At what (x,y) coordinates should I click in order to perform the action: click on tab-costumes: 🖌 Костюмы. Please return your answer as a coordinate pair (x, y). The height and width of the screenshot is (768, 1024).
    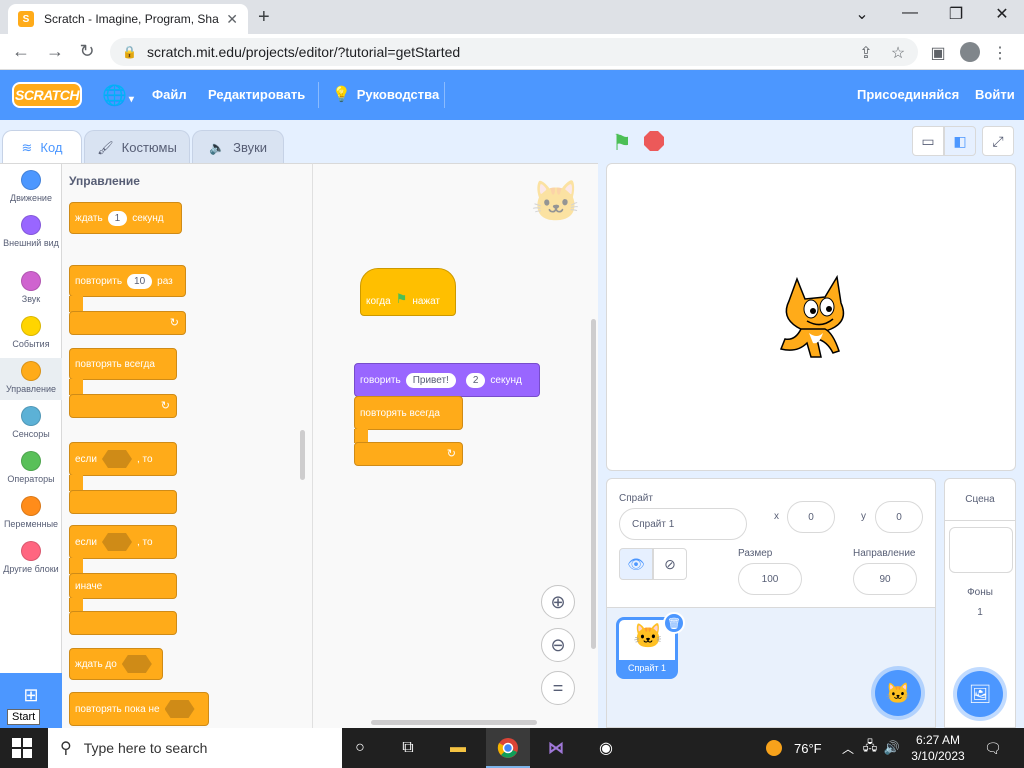
    Looking at the image, I should click on (137, 147).